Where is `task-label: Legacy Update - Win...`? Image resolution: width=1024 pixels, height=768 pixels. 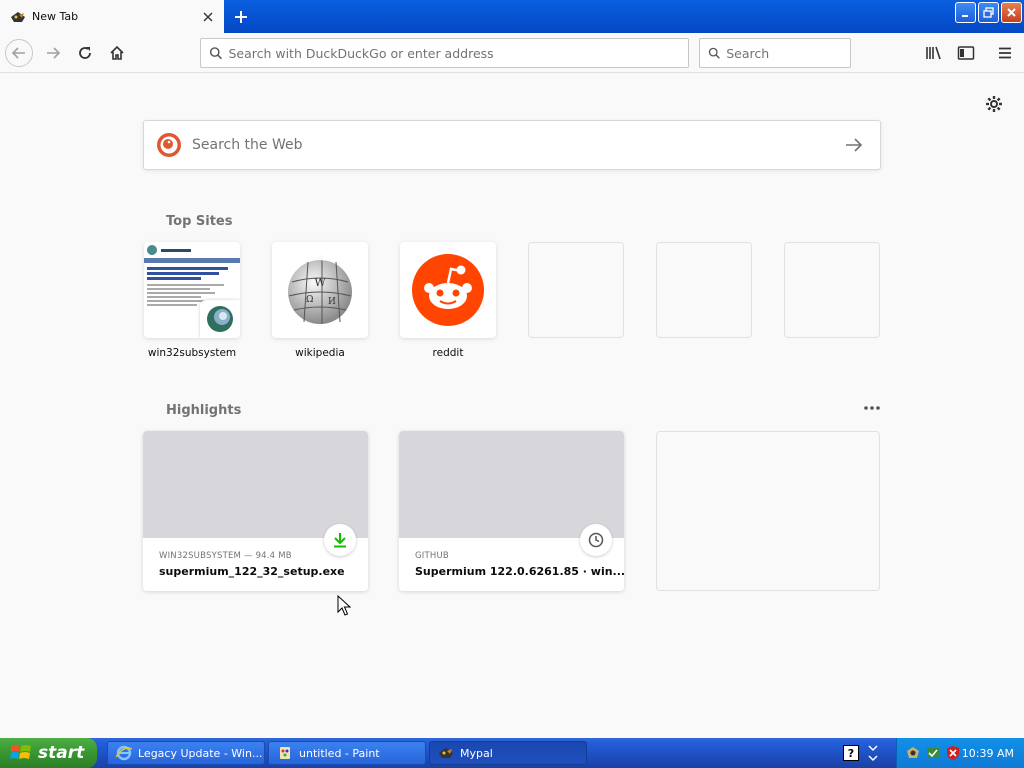 task-label: Legacy Update - Win... is located at coordinates (200, 753).